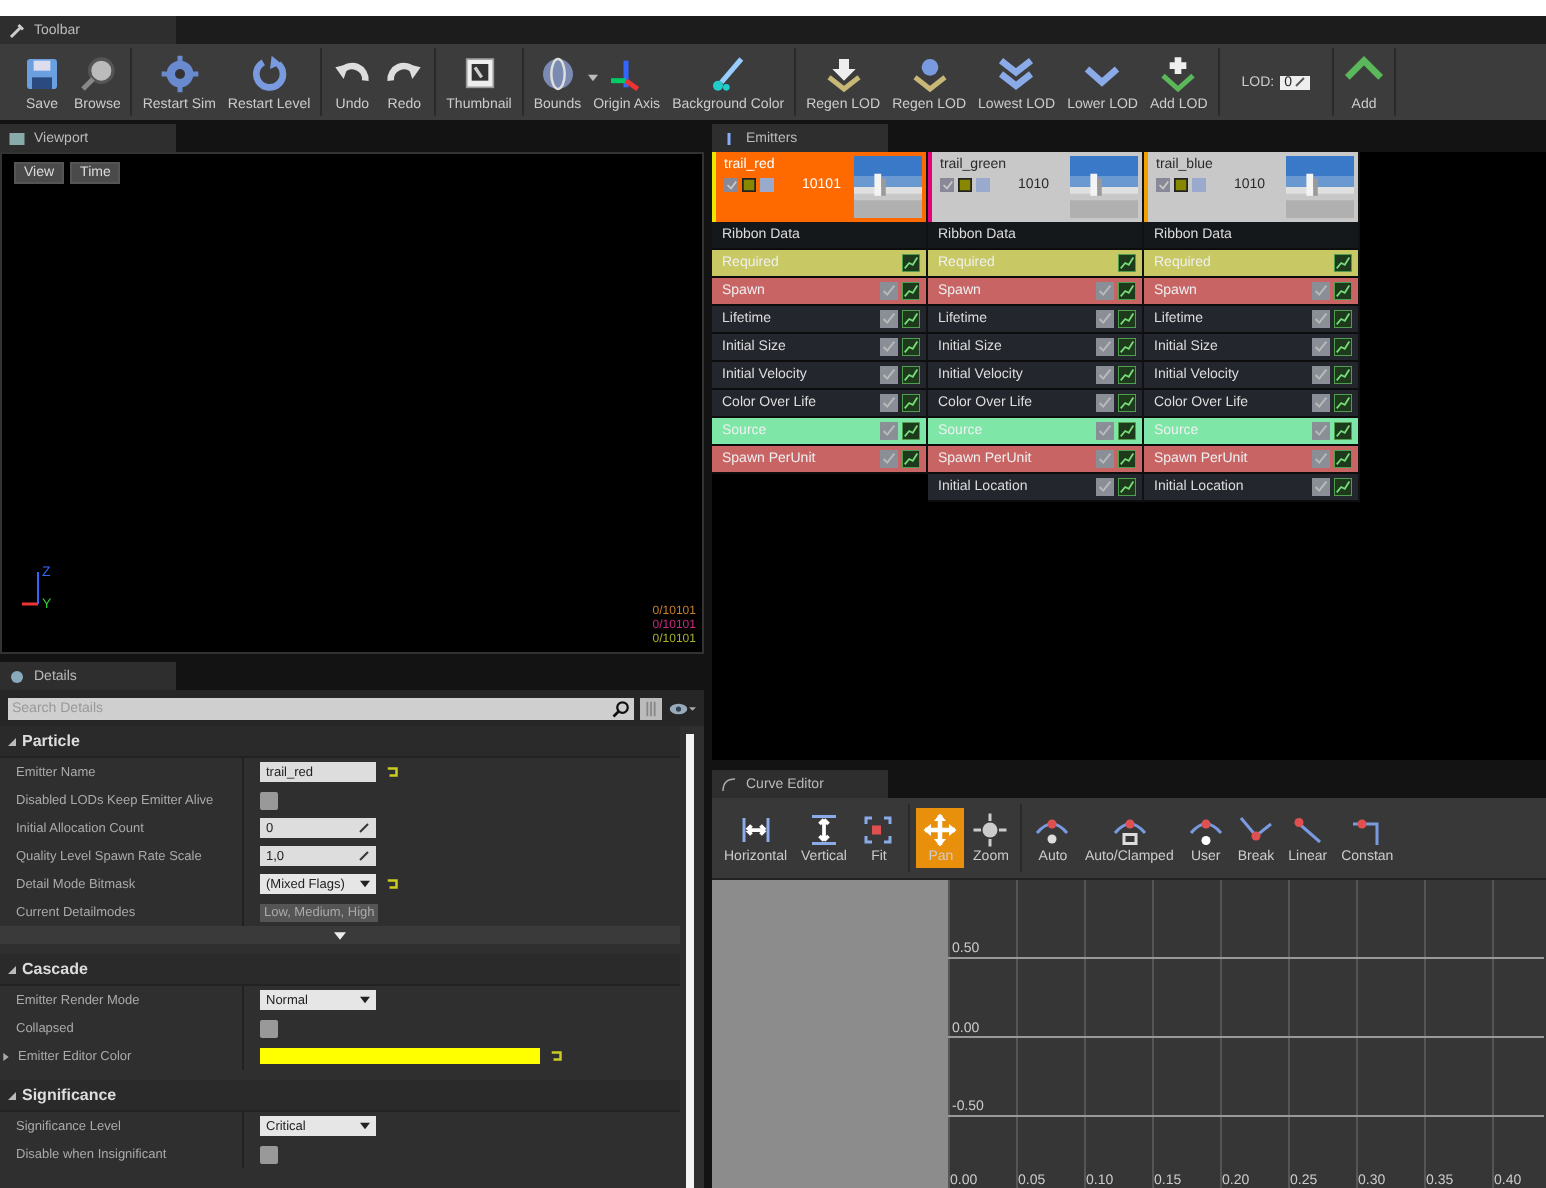 This screenshot has height=1188, width=1546. What do you see at coordinates (824, 830) in the screenshot?
I see `vertical-fit-icon` at bounding box center [824, 830].